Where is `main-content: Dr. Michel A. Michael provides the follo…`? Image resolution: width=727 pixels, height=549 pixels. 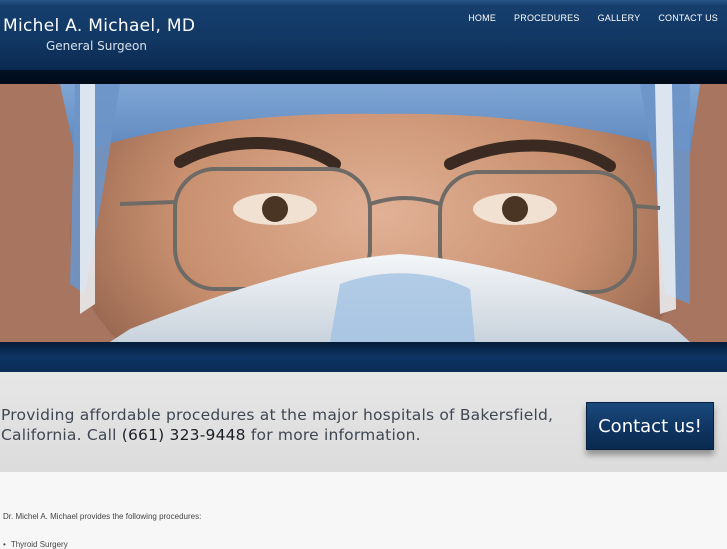 main-content: Dr. Michel A. Michael provides the follo… is located at coordinates (363, 510).